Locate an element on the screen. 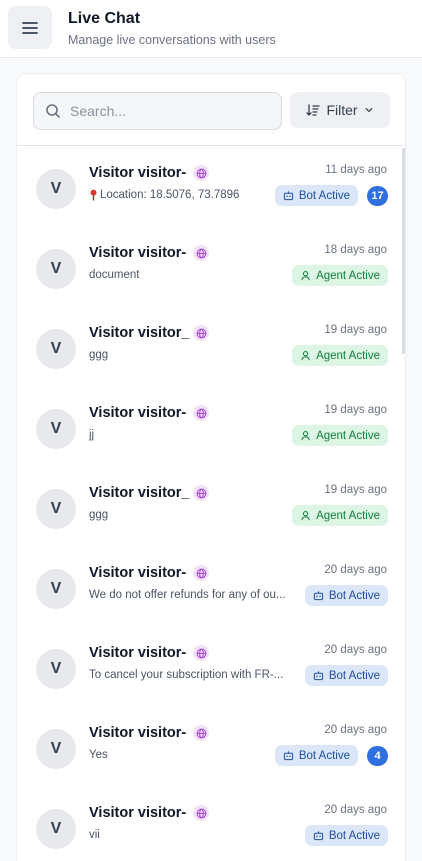  filter-button: Filter is located at coordinates (340, 110).